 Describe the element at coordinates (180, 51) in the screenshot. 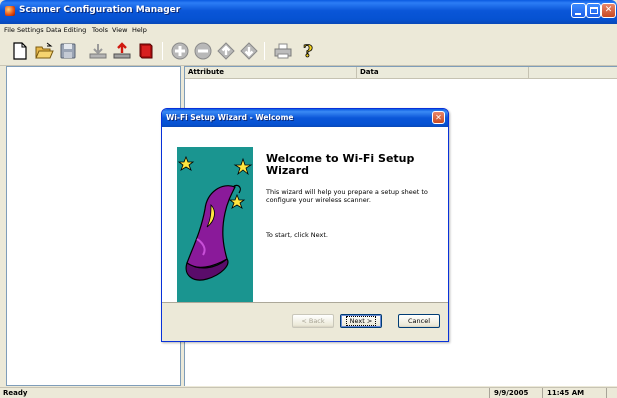

I see `add-icon` at that location.